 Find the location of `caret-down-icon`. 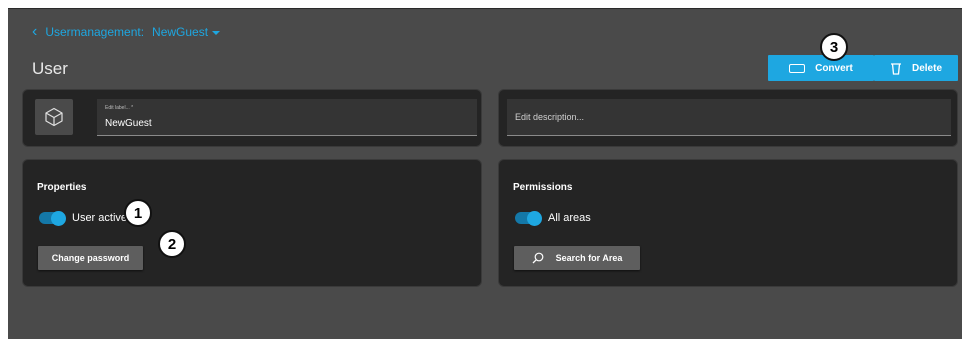

caret-down-icon is located at coordinates (216, 32).